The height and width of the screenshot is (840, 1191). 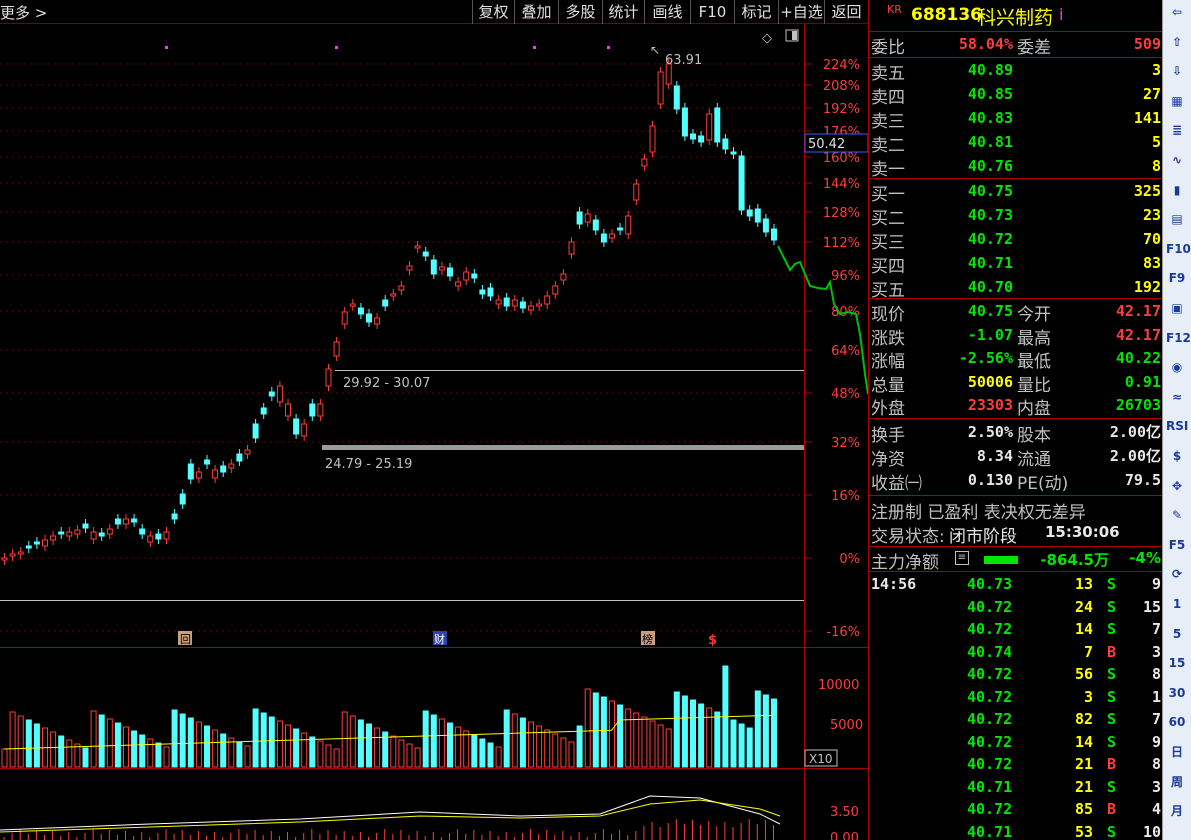 I want to click on side-tool-13: ≈, so click(x=1177, y=397).